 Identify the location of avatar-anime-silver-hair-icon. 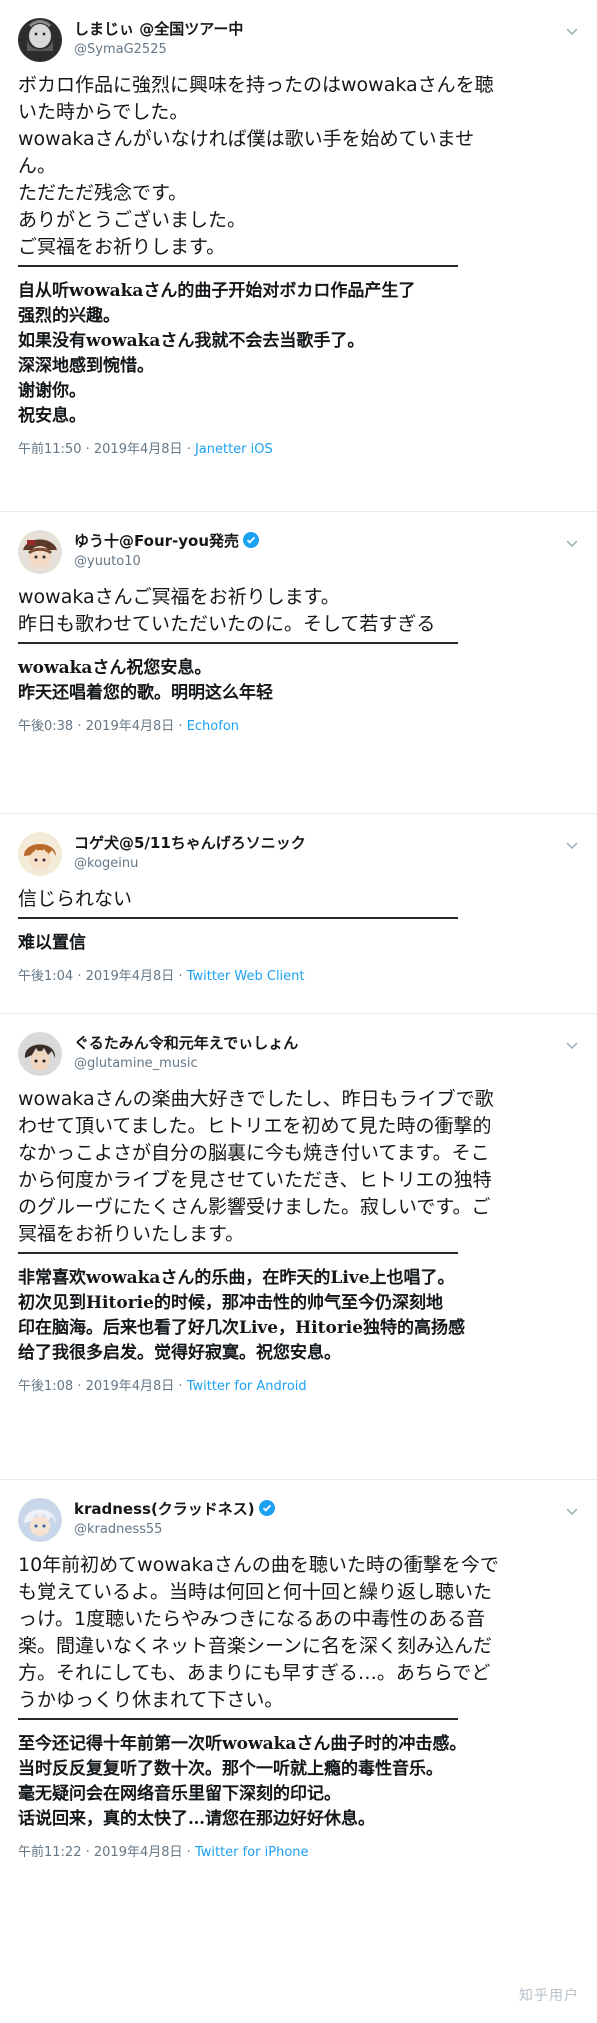
(40, 1520).